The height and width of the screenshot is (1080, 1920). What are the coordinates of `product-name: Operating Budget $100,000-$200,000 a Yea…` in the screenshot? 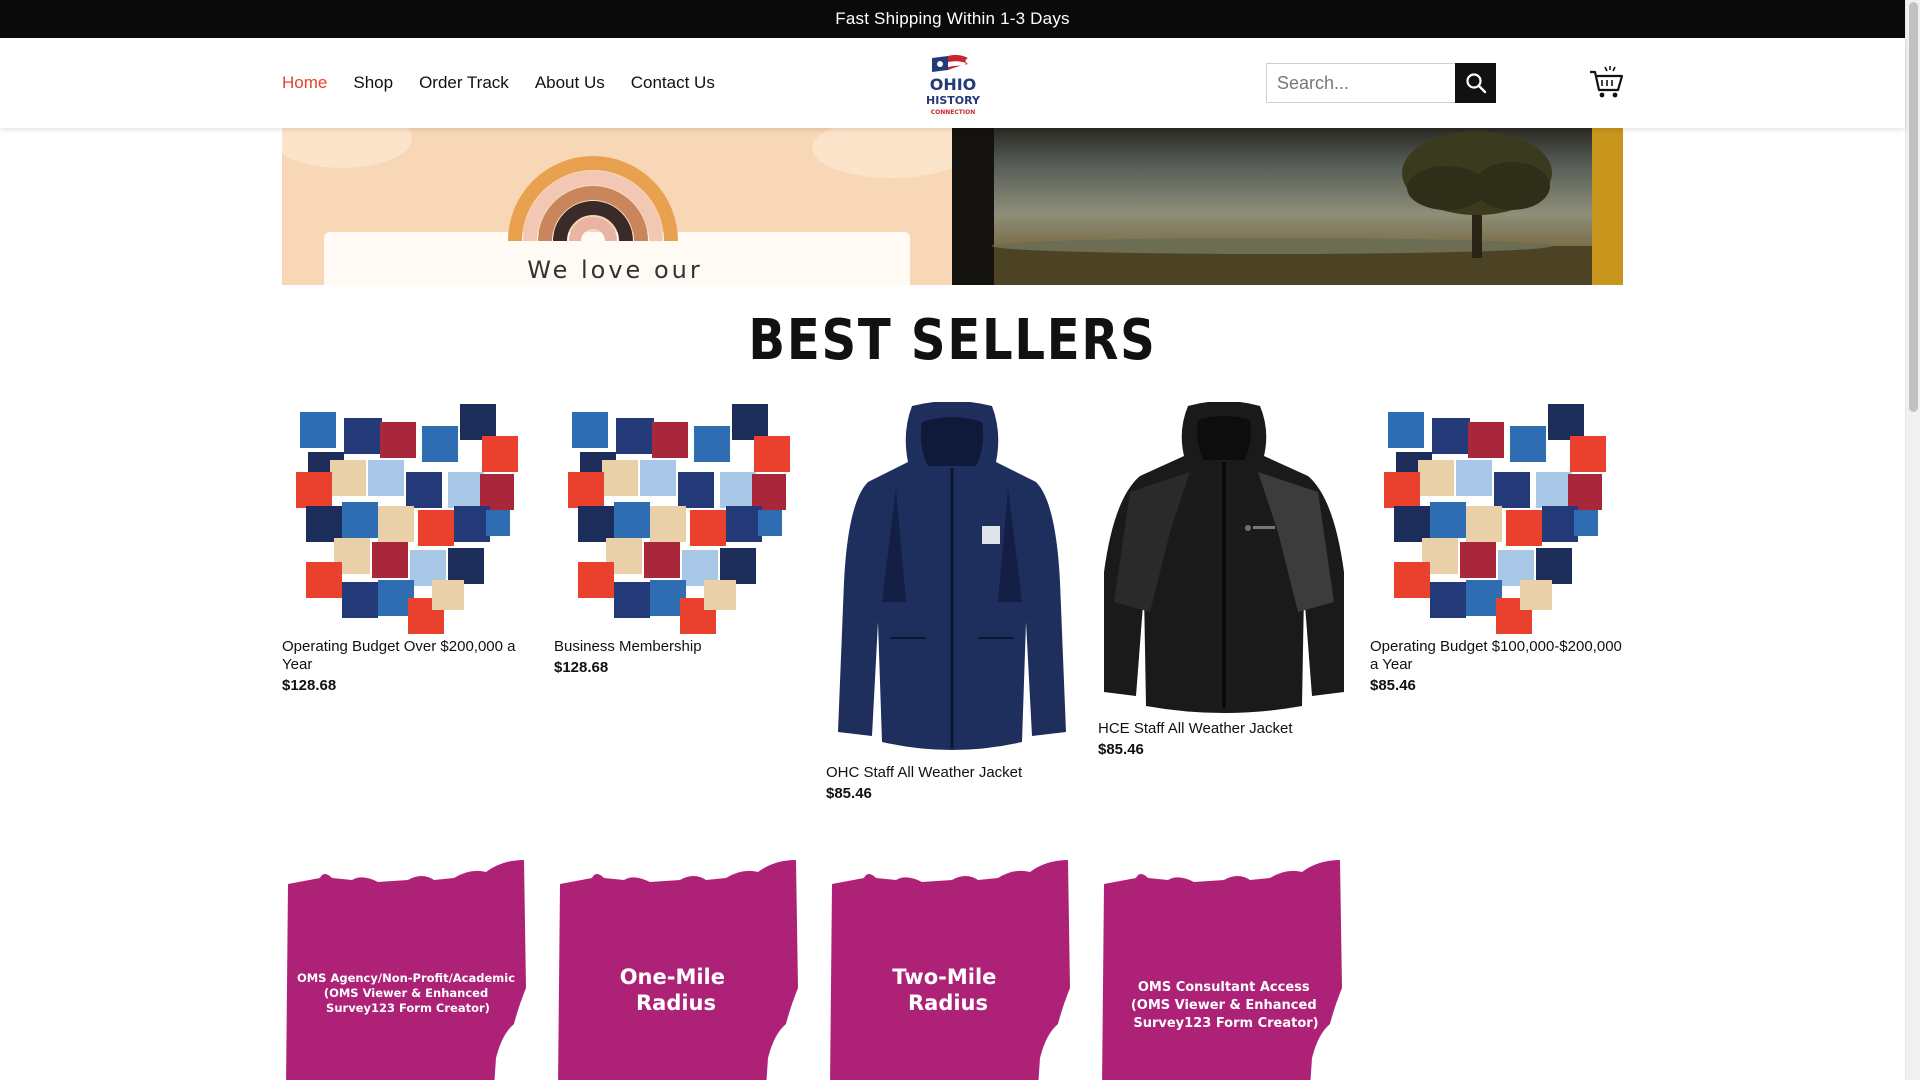 It's located at (1496, 656).